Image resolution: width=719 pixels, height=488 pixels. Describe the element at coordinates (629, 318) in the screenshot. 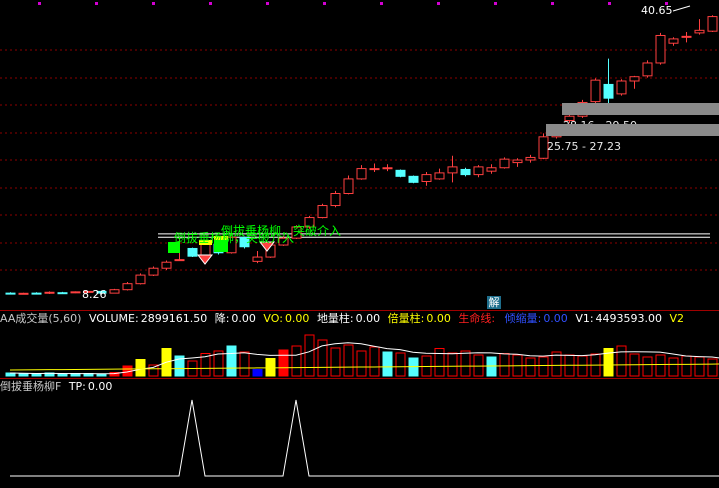

I see `v1-value: 4493593.00` at that location.